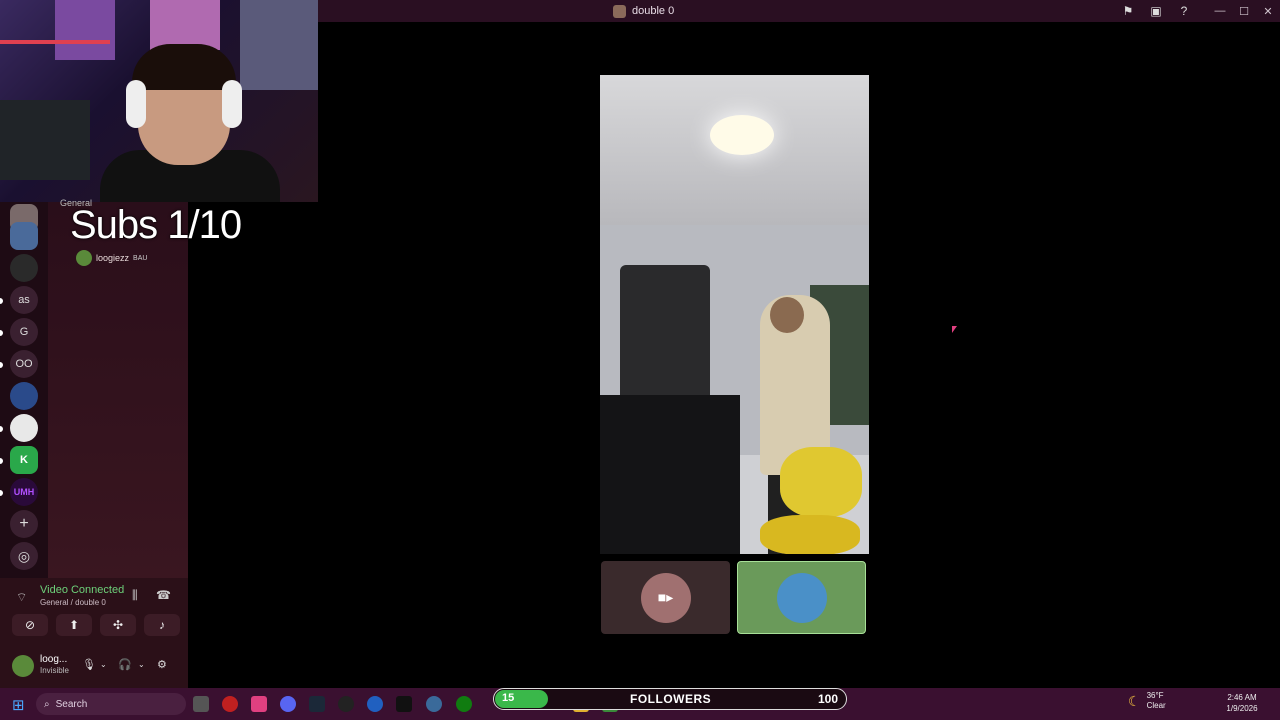 The width and height of the screenshot is (1280, 720). I want to click on followers-label: FOLLOWERS, so click(671, 699).